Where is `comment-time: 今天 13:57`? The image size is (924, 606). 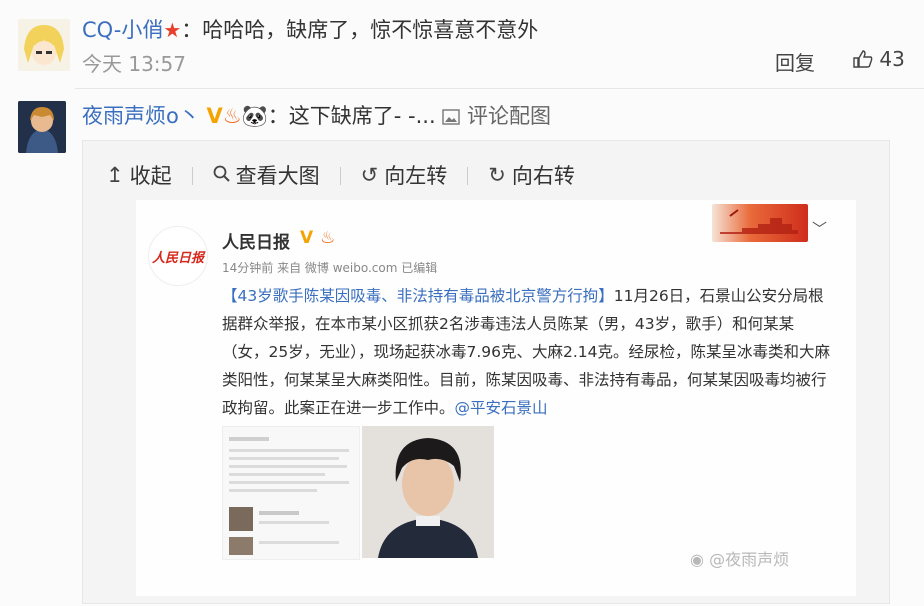
comment-time: 今天 13:57 is located at coordinates (134, 64).